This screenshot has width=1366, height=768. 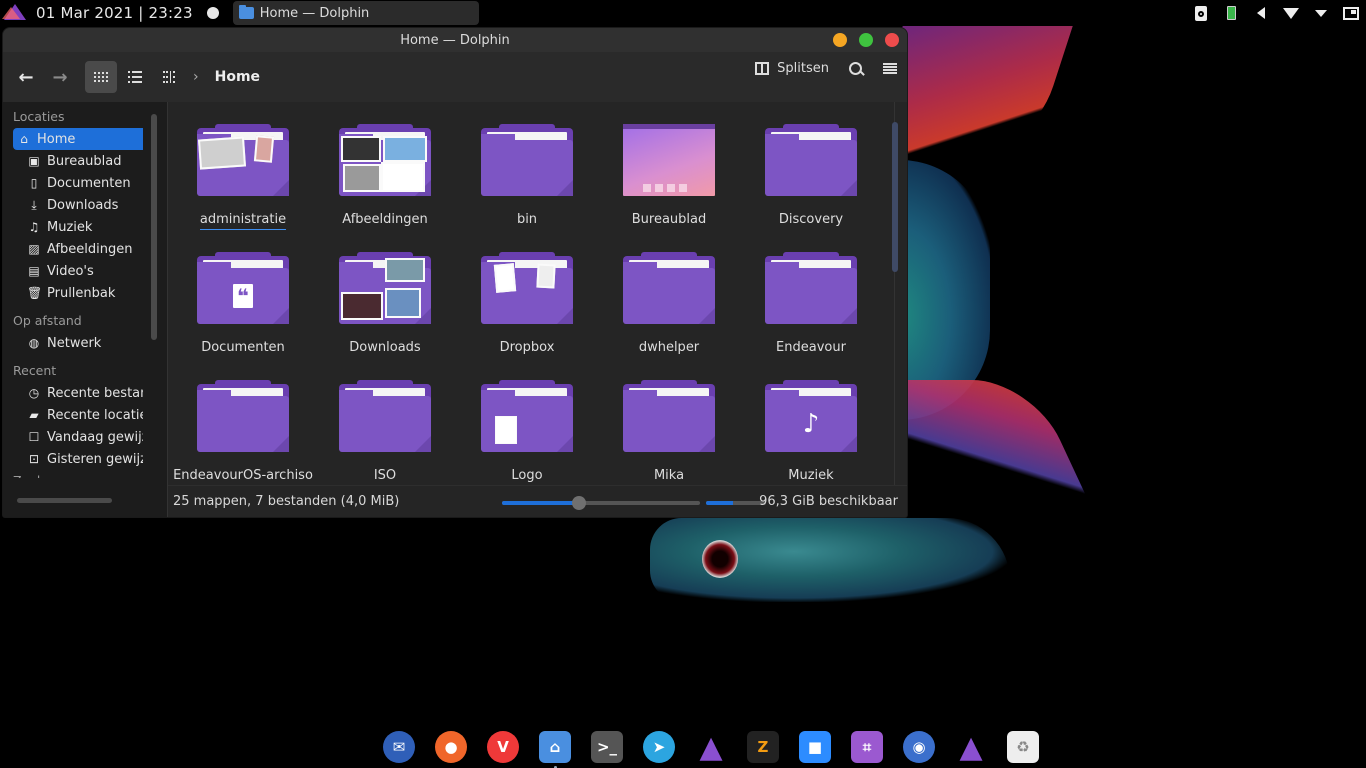 I want to click on home-icon: ⌂, so click(x=24, y=139).